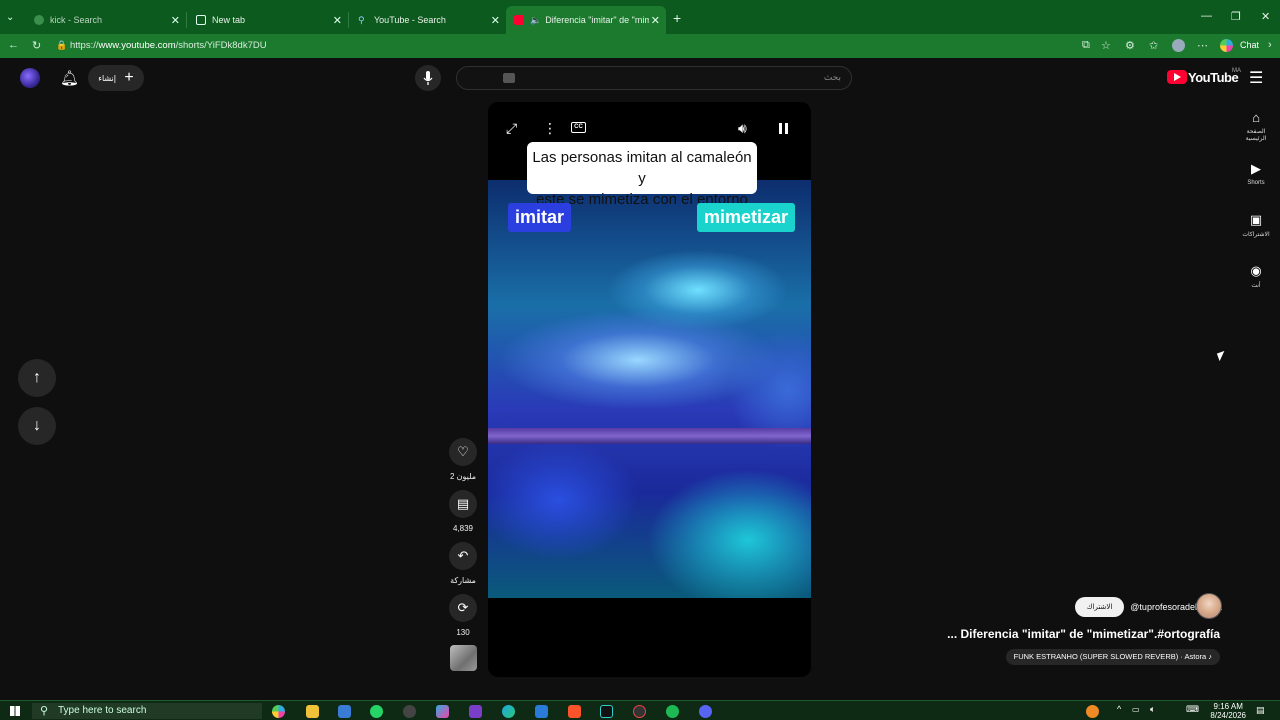 The image size is (1280, 720). Describe the element at coordinates (1153, 45) in the screenshot. I see `favorites-icon: ✩` at that location.